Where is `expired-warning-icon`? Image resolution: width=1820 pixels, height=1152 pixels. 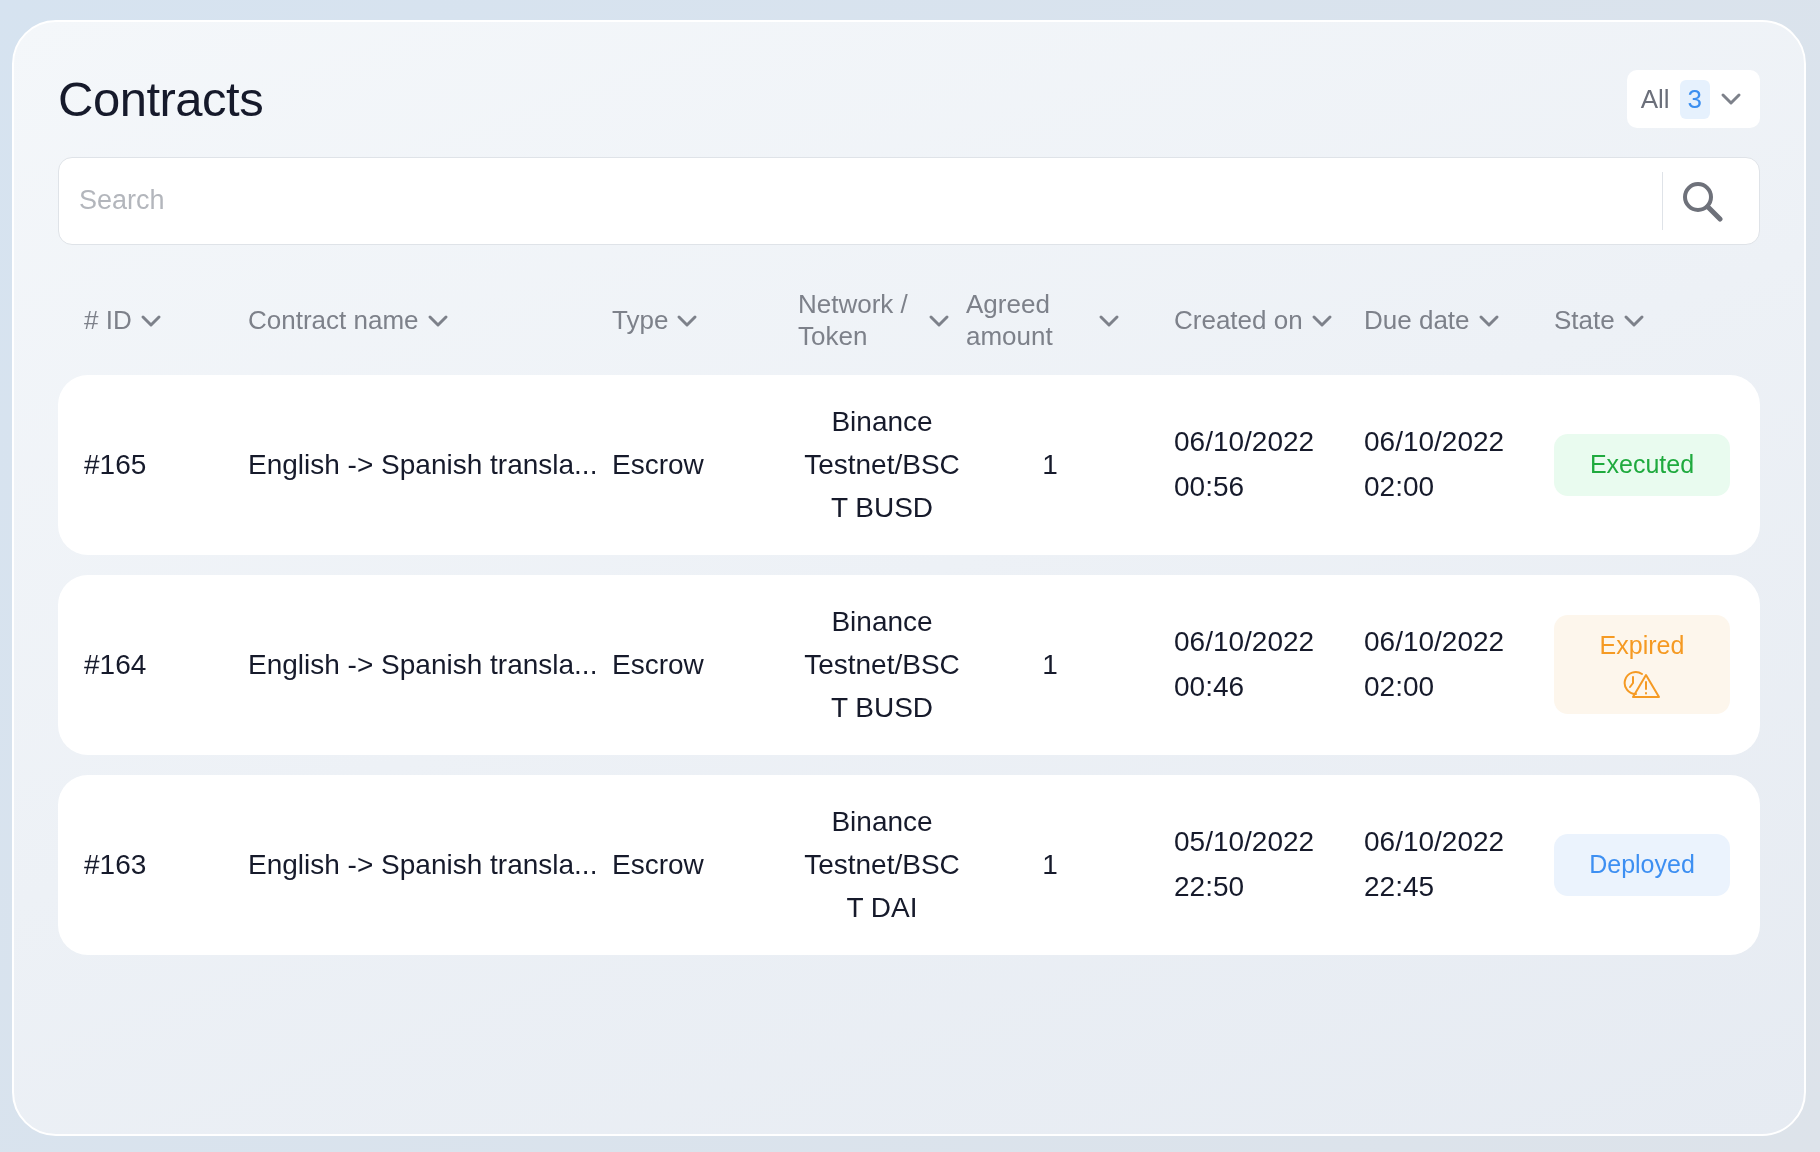 expired-warning-icon is located at coordinates (1642, 685).